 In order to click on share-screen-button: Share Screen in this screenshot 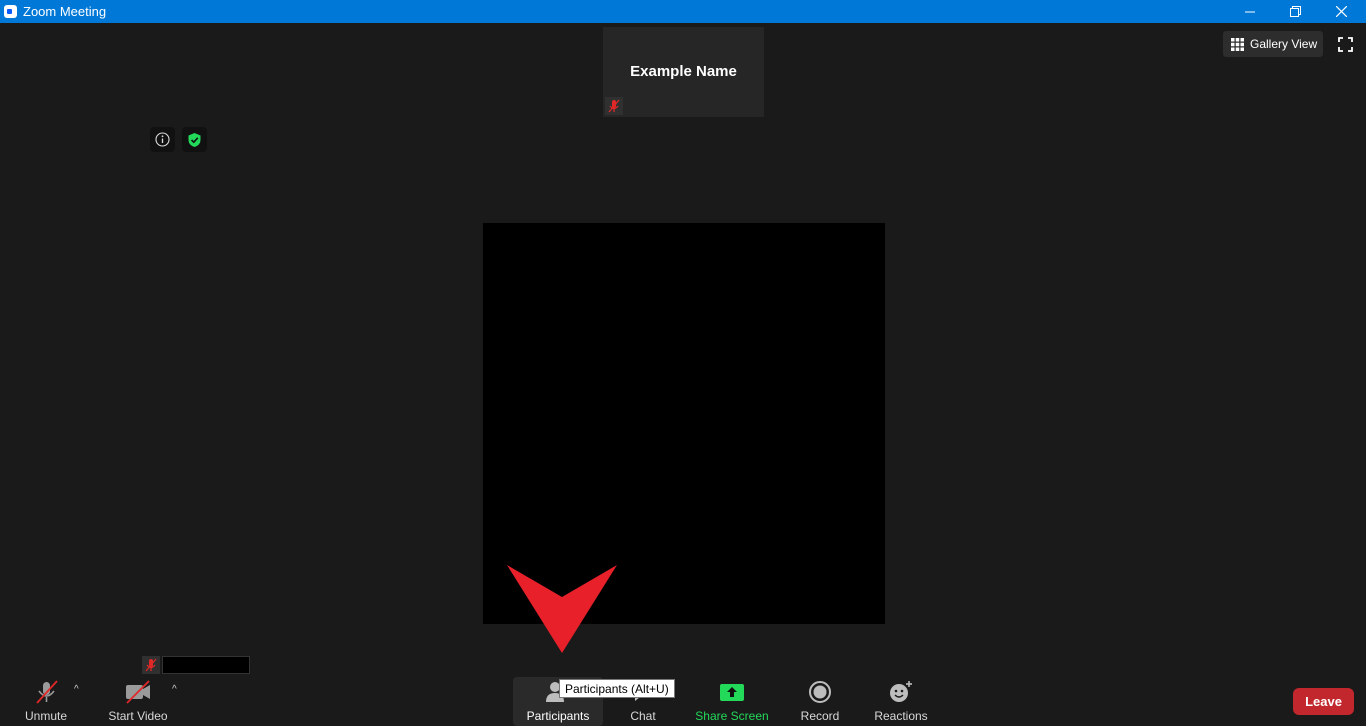, I will do `click(732, 702)`.